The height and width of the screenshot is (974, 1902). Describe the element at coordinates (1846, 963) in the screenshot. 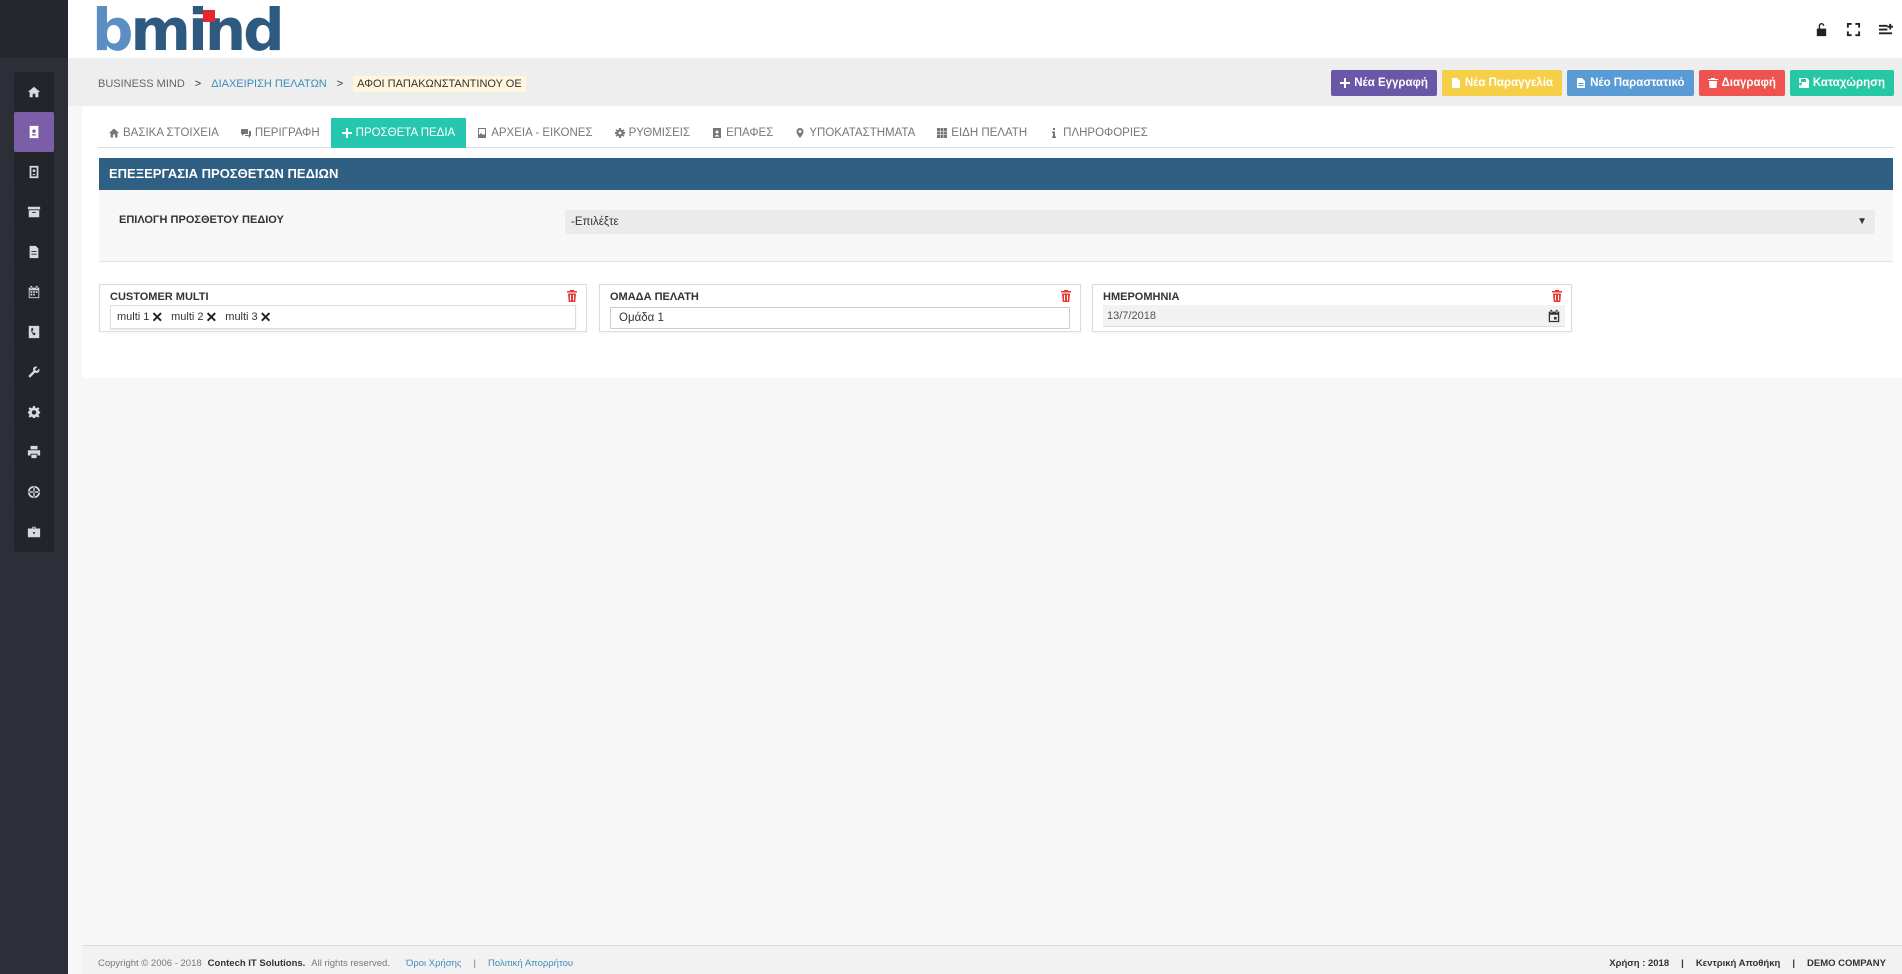

I see `demo-company: DEMO COMPANY` at that location.